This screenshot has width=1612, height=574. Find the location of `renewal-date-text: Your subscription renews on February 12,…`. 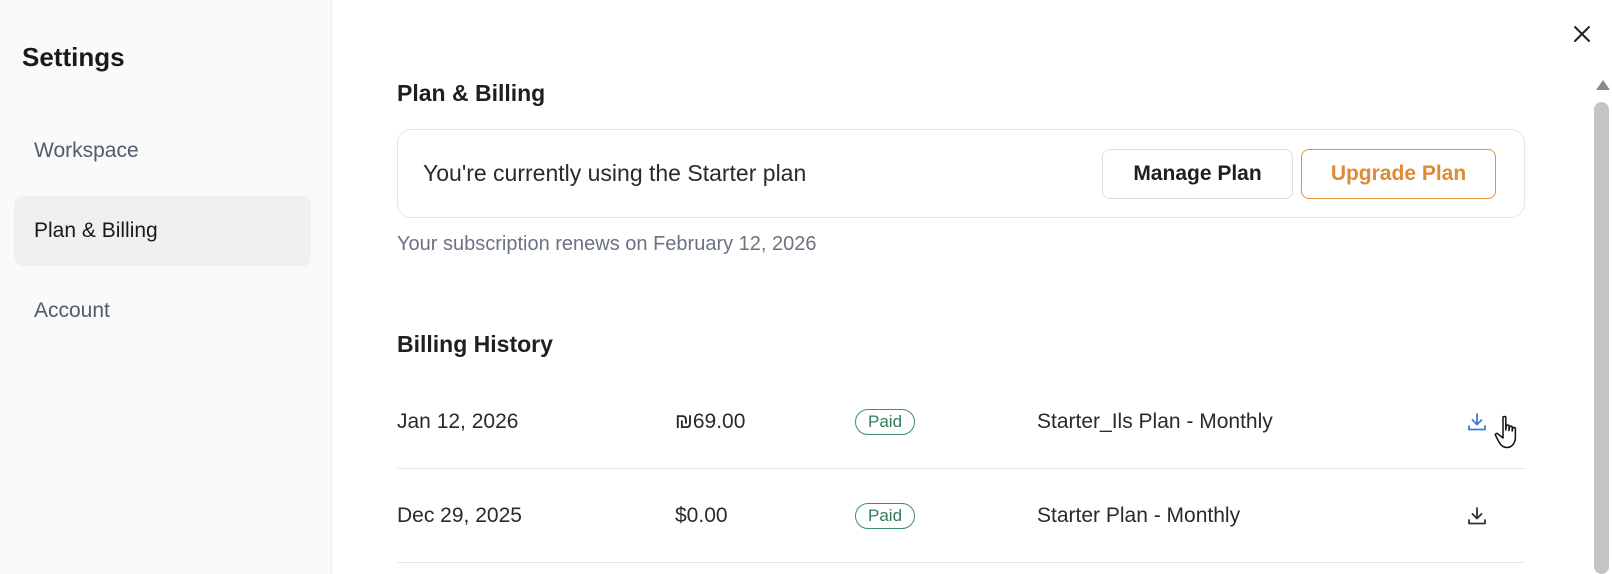

renewal-date-text: Your subscription renews on February 12,… is located at coordinates (607, 244).